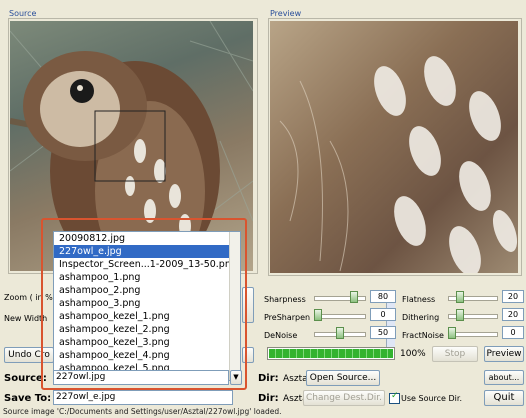 Image resolution: width=526 pixels, height=418 pixels. What do you see at coordinates (28, 398) in the screenshot?
I see `save-to-label: Save To:` at bounding box center [28, 398].